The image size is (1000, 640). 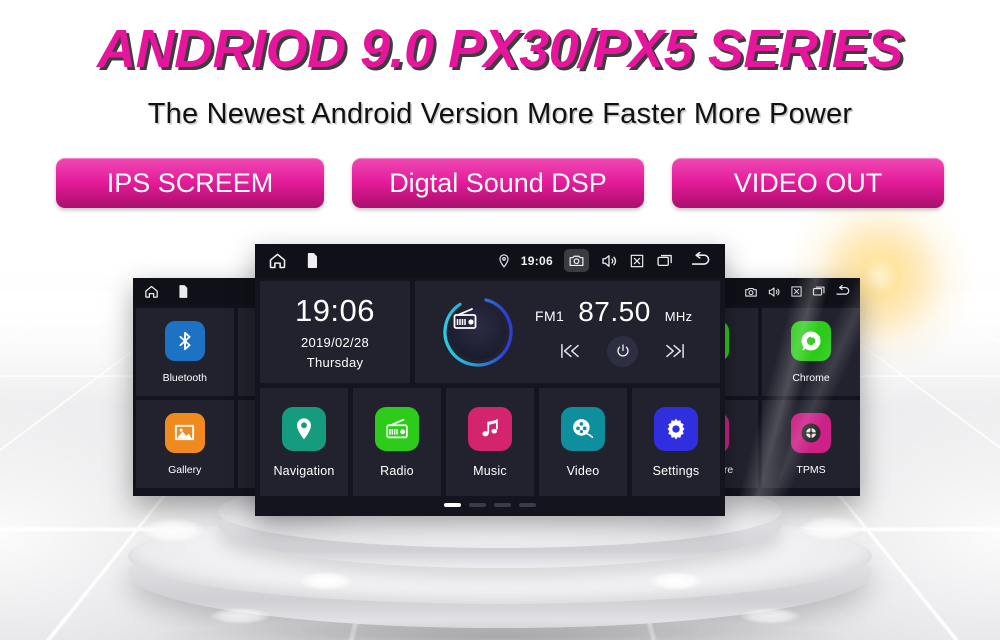 What do you see at coordinates (614, 311) in the screenshot?
I see `radio-frequency: 87.50` at bounding box center [614, 311].